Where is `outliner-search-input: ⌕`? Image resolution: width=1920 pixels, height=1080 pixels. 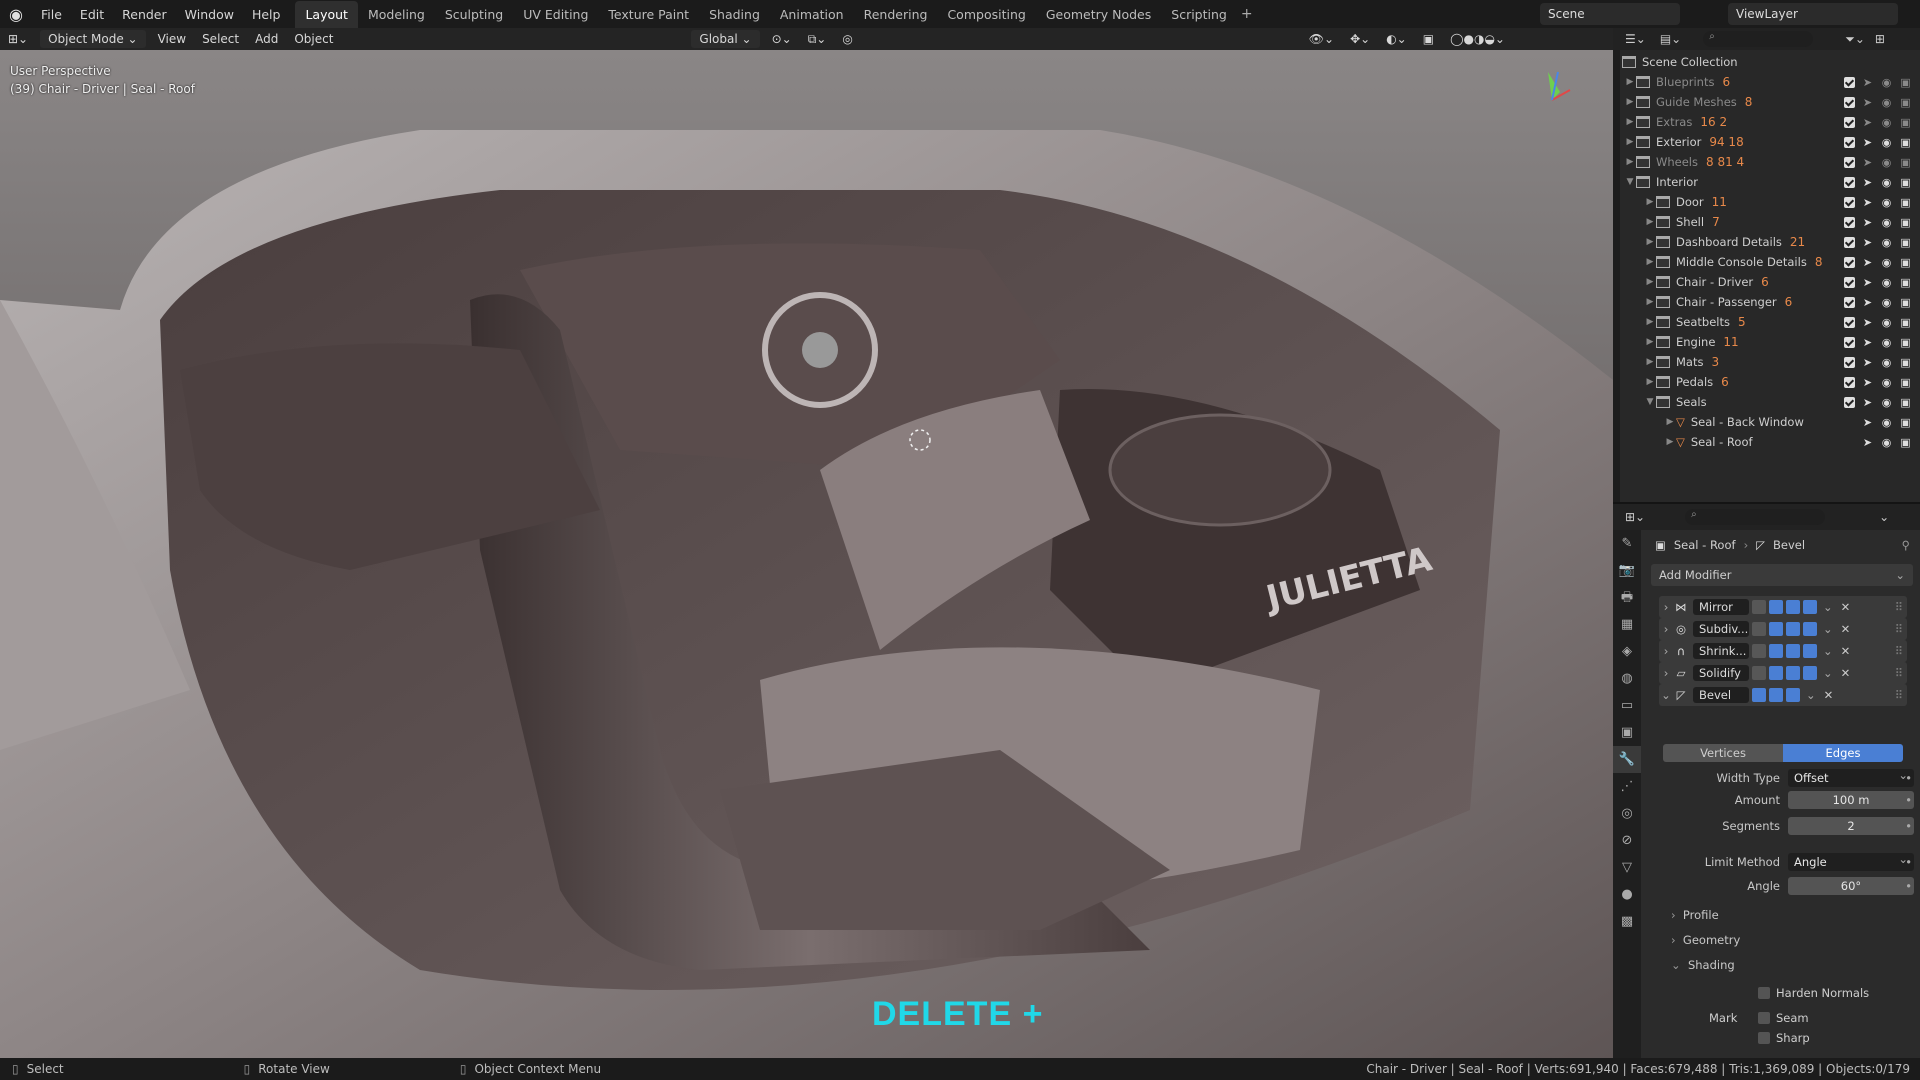 outliner-search-input: ⌕ is located at coordinates (1758, 39).